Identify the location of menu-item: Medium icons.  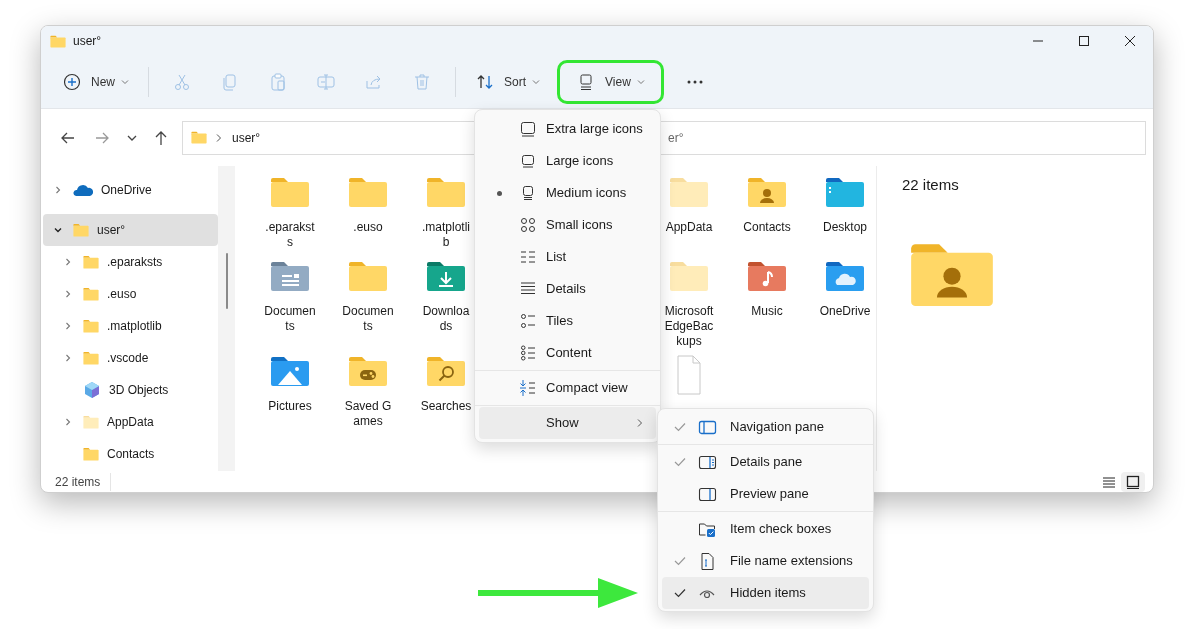
(567, 193).